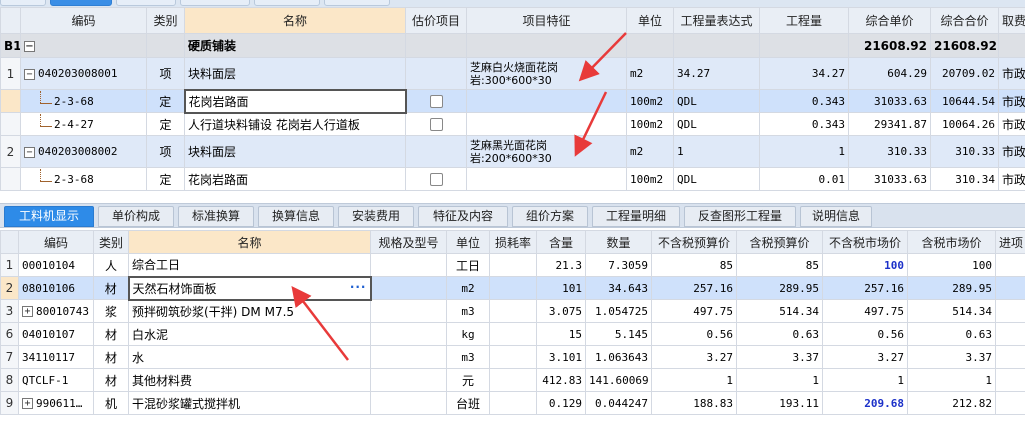  Describe the element at coordinates (56, 242) in the screenshot. I see `col-header-code: 编码` at that location.